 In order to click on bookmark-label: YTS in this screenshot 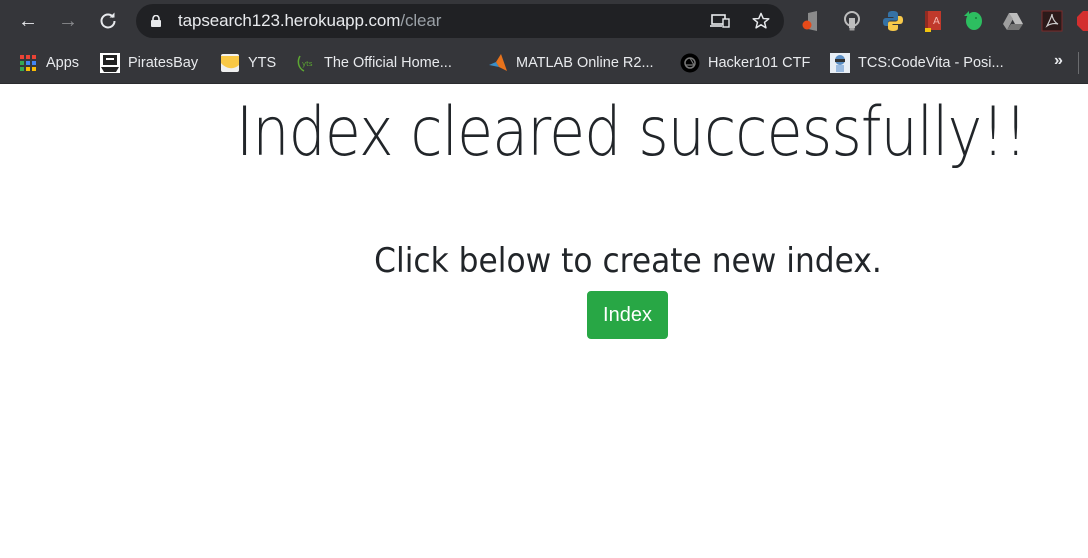, I will do `click(262, 63)`.